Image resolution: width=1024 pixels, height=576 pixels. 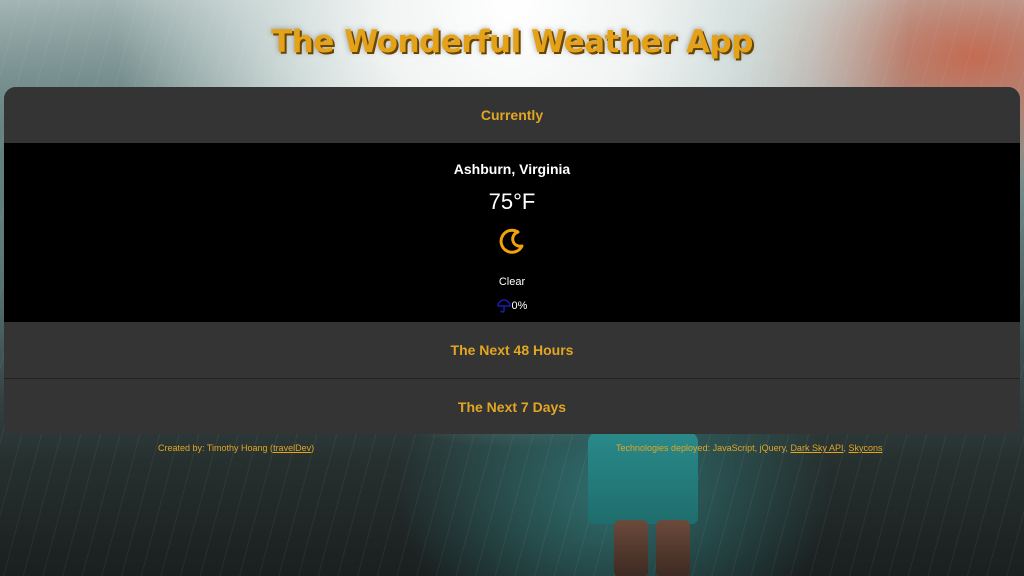 What do you see at coordinates (512, 42) in the screenshot?
I see `app-title: The Wonderful Weather App` at bounding box center [512, 42].